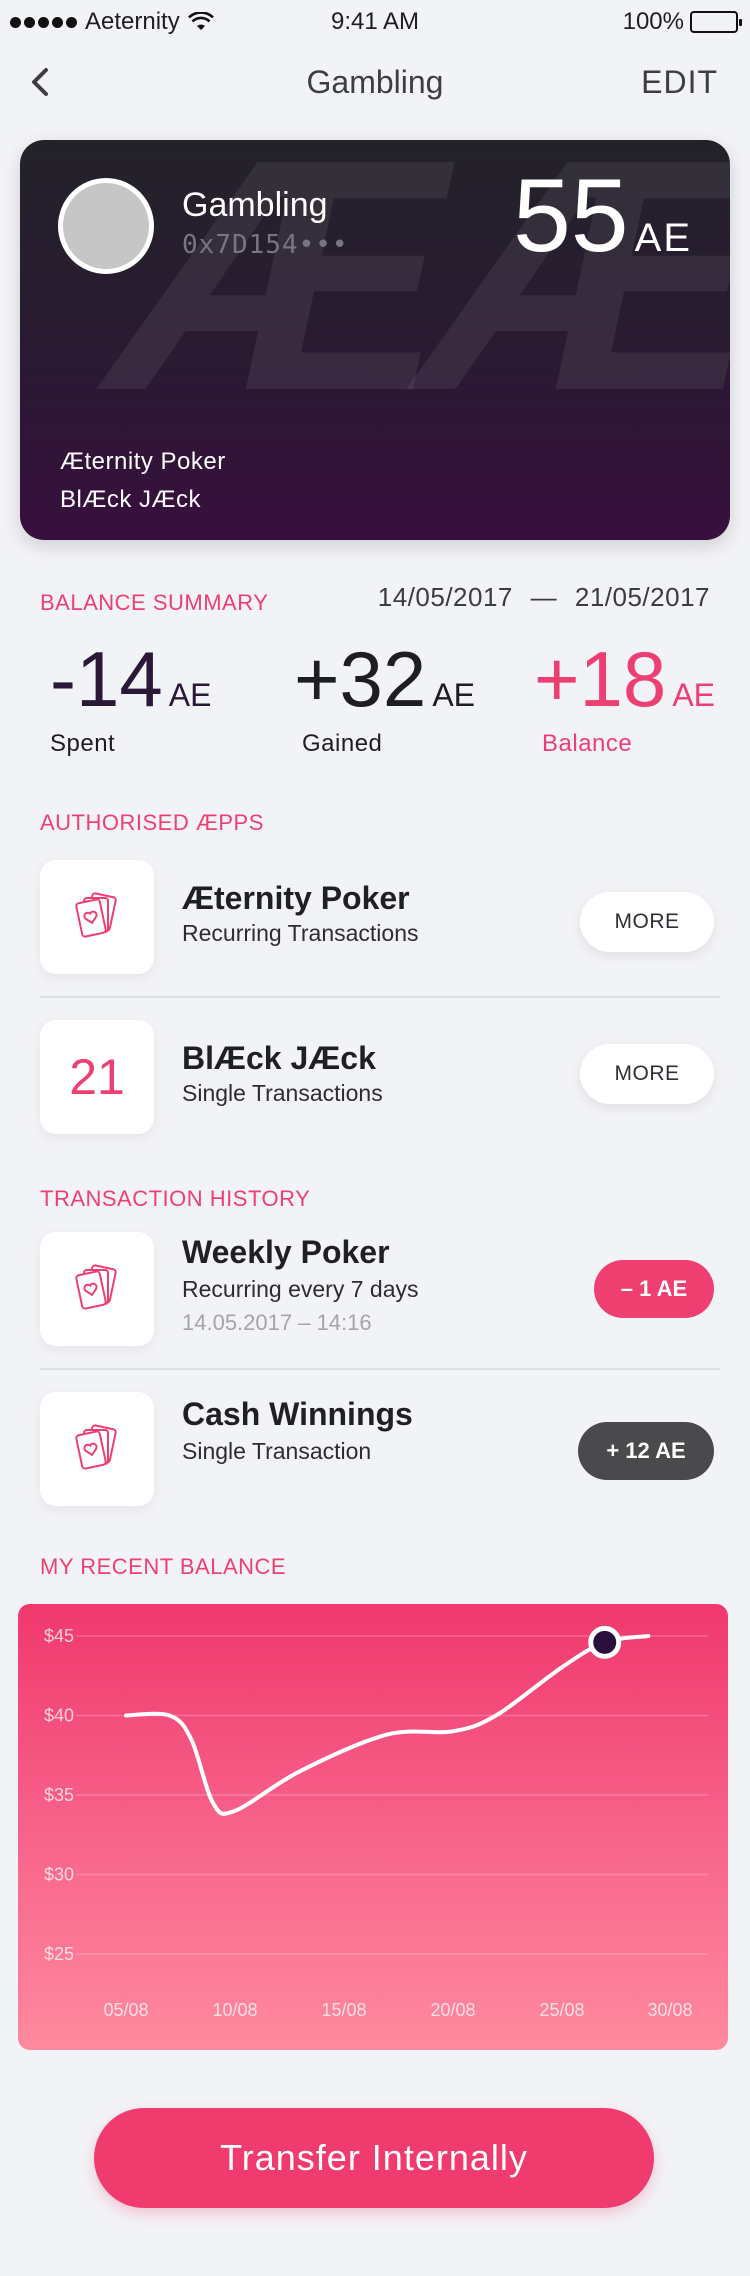  Describe the element at coordinates (716, 22) in the screenshot. I see `battery-icon` at that location.